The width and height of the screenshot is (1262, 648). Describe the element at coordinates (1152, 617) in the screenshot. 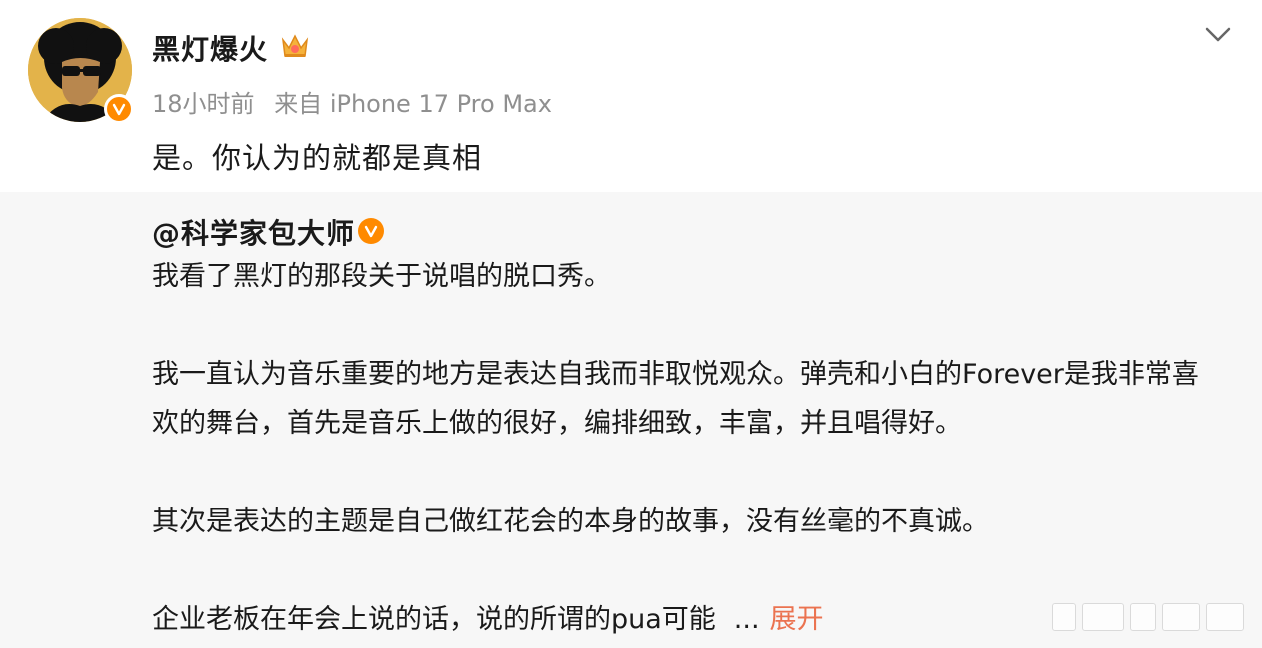

I see `watermark-icon` at that location.